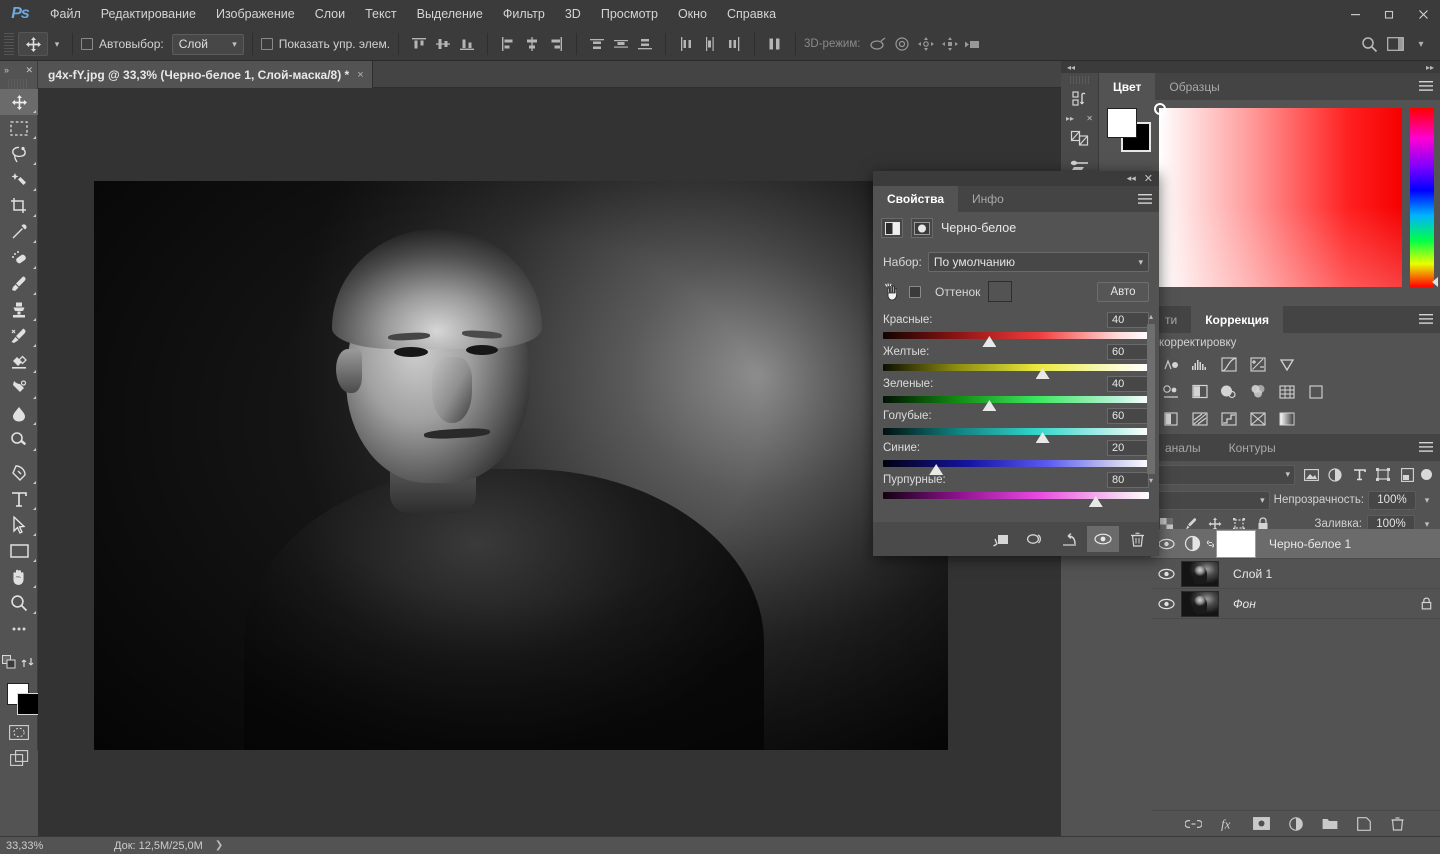 This screenshot has height=854, width=1440. I want to click on reset-icon, so click(1069, 539).